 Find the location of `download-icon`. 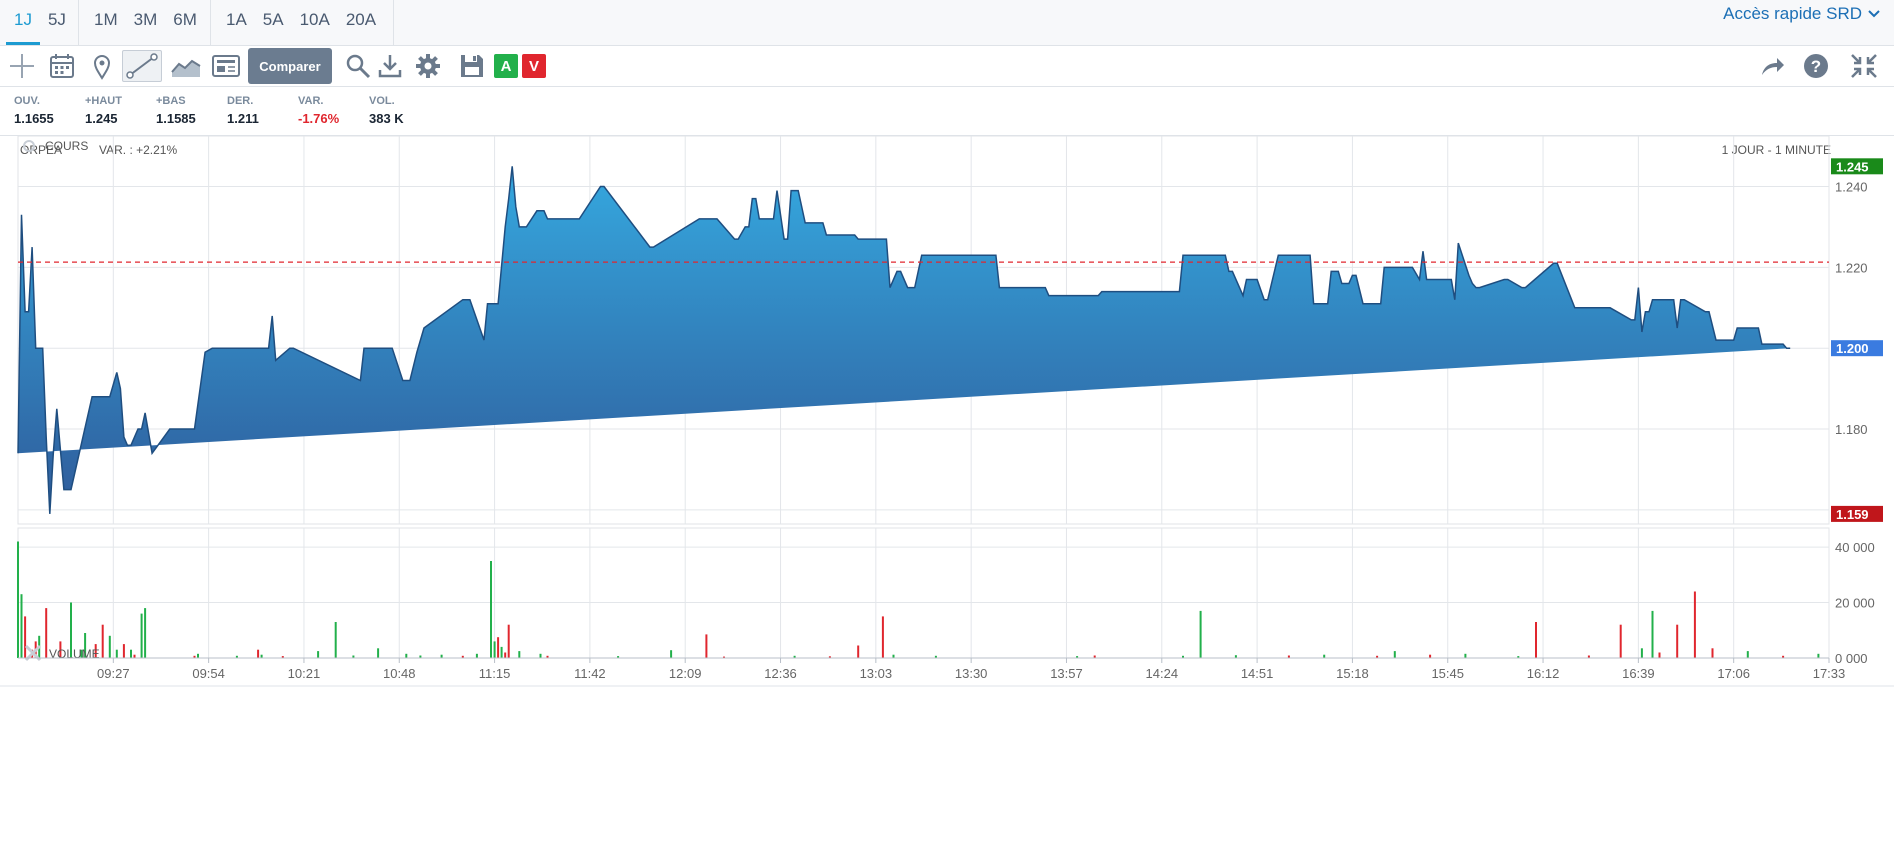

download-icon is located at coordinates (390, 66).